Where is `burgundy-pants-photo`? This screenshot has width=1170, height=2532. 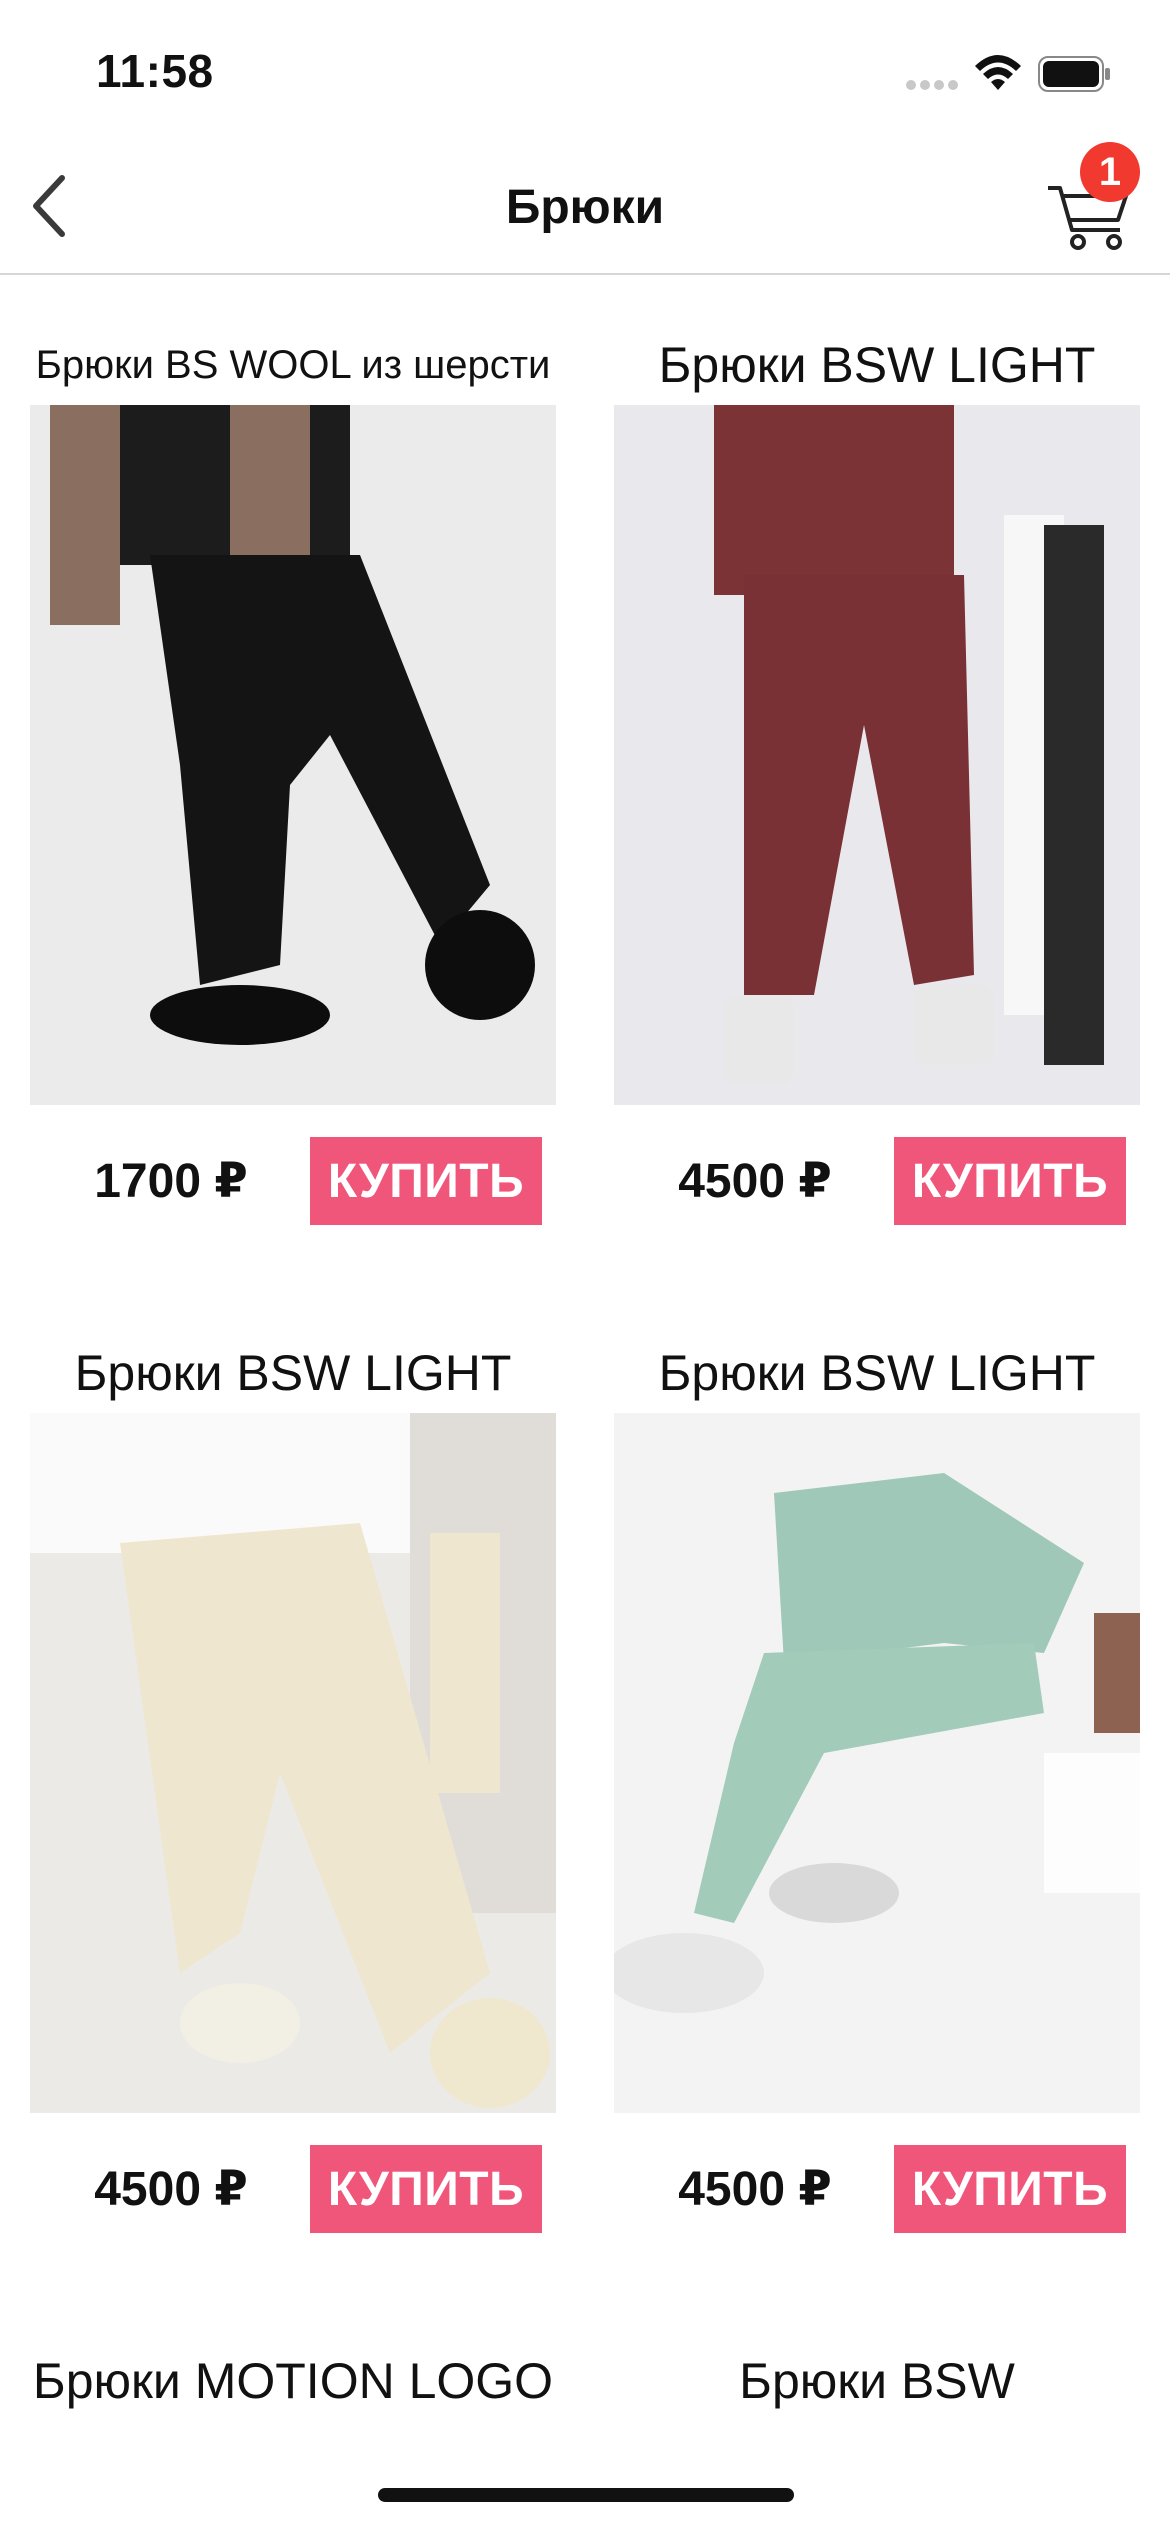 burgundy-pants-photo is located at coordinates (877, 755).